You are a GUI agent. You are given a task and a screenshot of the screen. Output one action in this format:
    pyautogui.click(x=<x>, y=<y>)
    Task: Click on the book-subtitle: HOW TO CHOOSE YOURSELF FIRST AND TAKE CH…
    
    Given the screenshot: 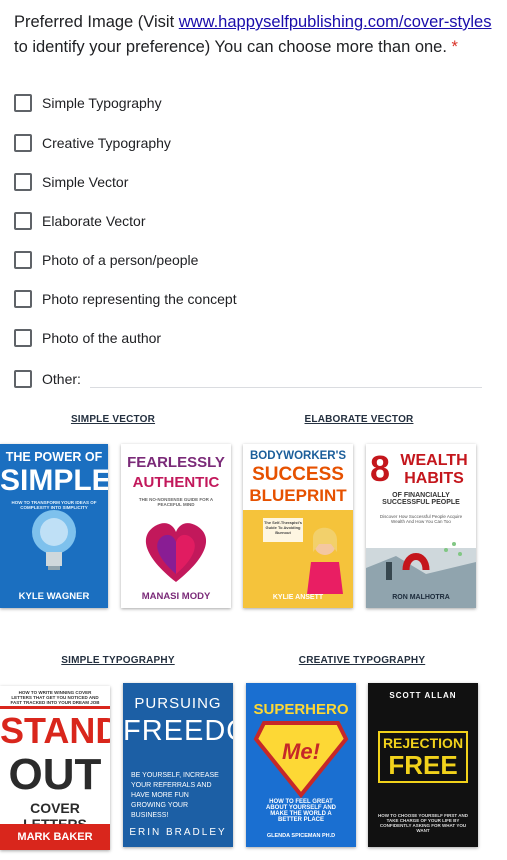 What is the action you would take?
    pyautogui.click(x=423, y=823)
    